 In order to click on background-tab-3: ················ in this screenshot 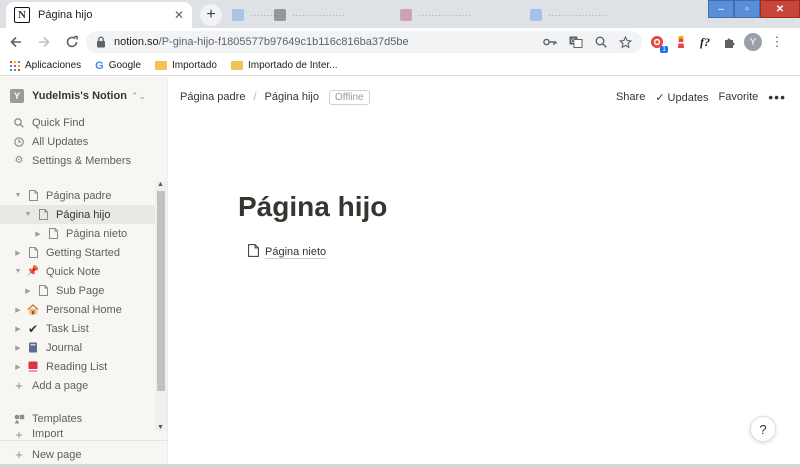, I will do `click(435, 15)`.